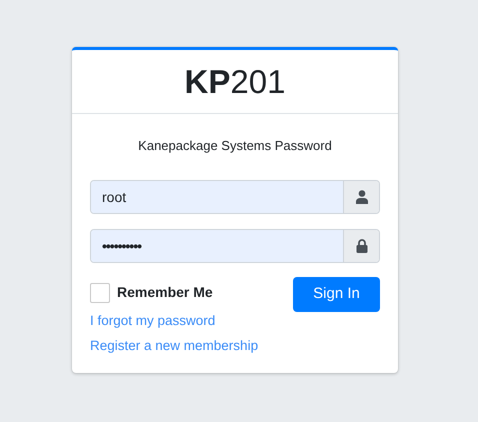  What do you see at coordinates (165, 292) in the screenshot?
I see `remember-label: Remember Me` at bounding box center [165, 292].